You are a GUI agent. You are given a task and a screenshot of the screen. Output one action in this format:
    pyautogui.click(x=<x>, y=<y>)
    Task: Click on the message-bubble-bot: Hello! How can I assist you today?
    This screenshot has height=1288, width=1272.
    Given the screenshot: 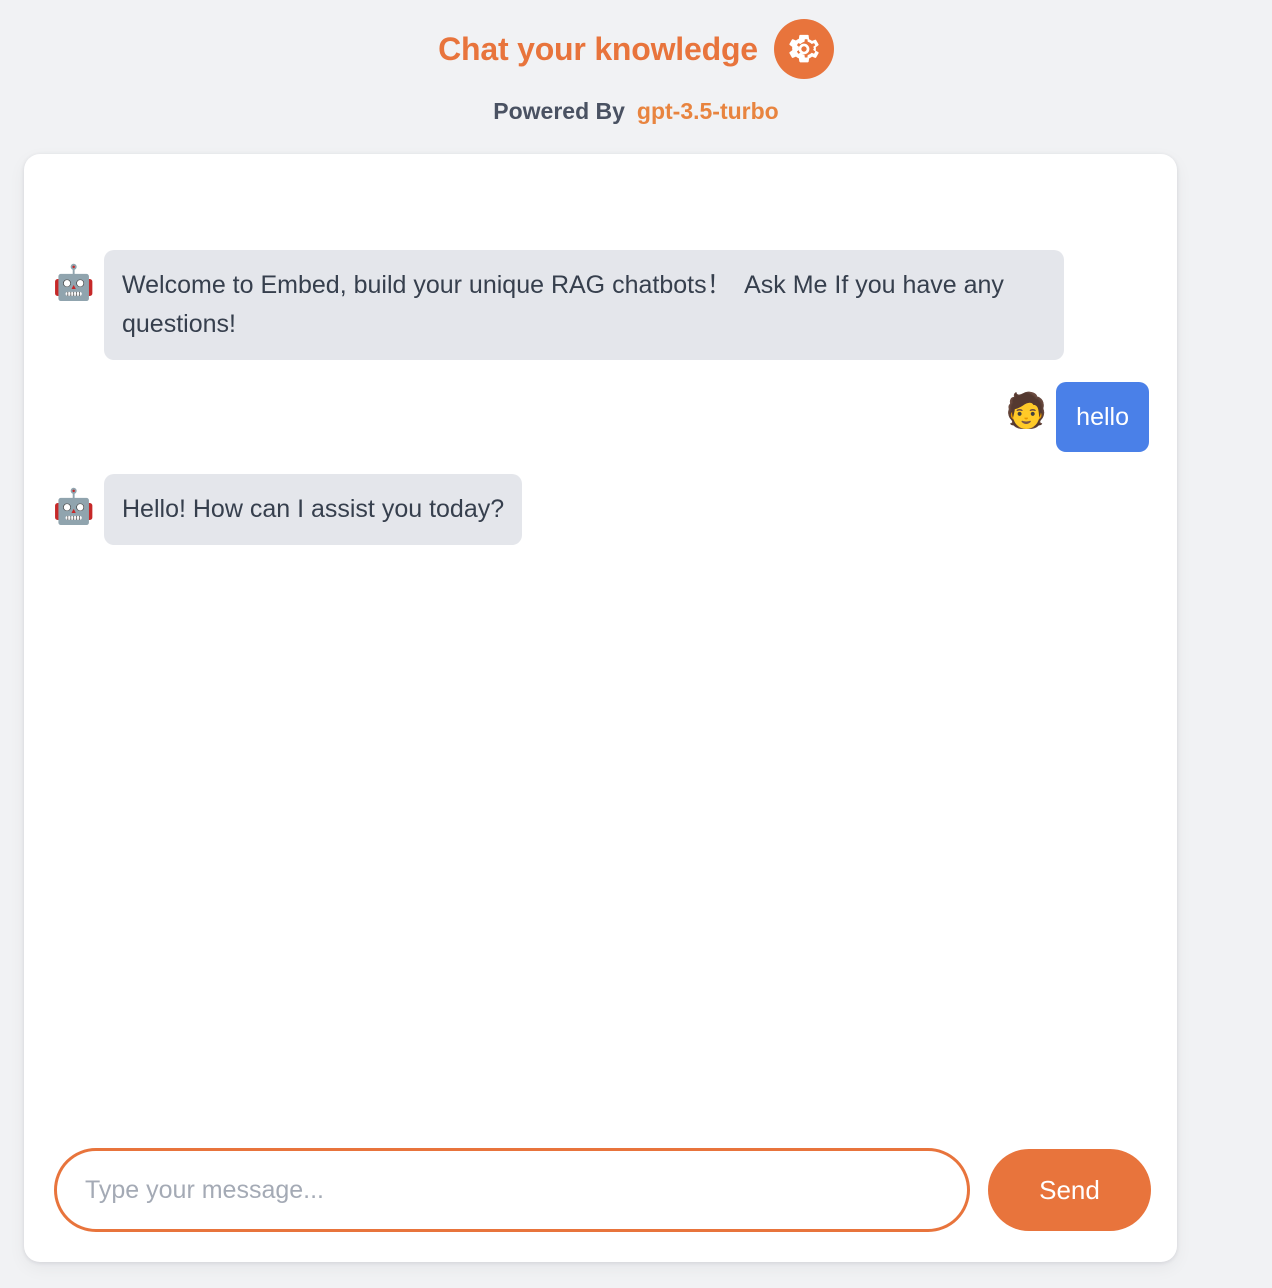 What is the action you would take?
    pyautogui.click(x=313, y=509)
    